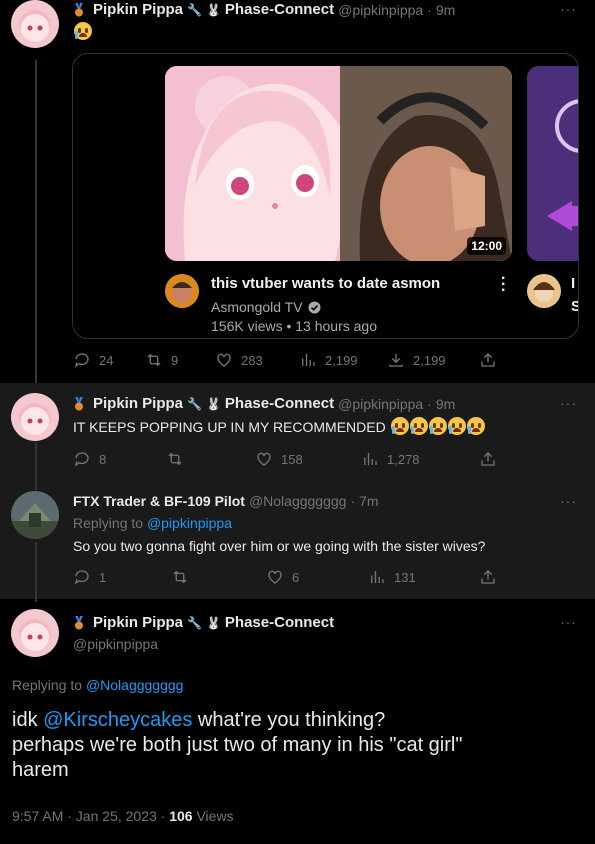 This screenshot has width=595, height=844. I want to click on handle: @Nolaggggggg, so click(298, 501).